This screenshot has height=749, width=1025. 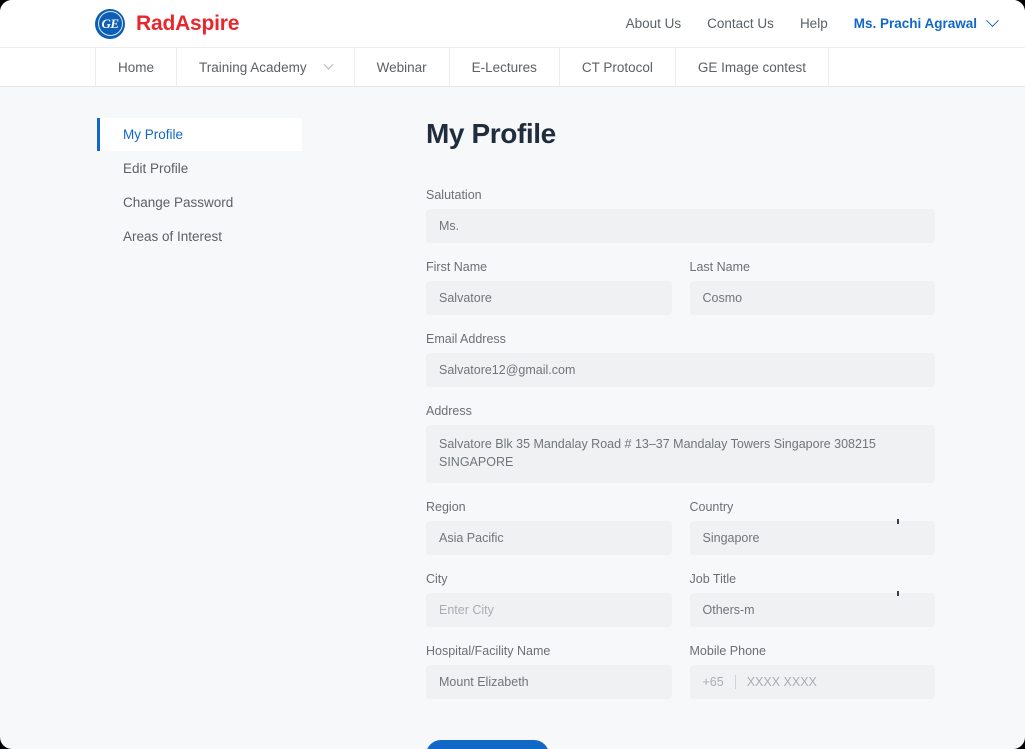 I want to click on field-job-title: Job Title Others-m, so click(x=812, y=599).